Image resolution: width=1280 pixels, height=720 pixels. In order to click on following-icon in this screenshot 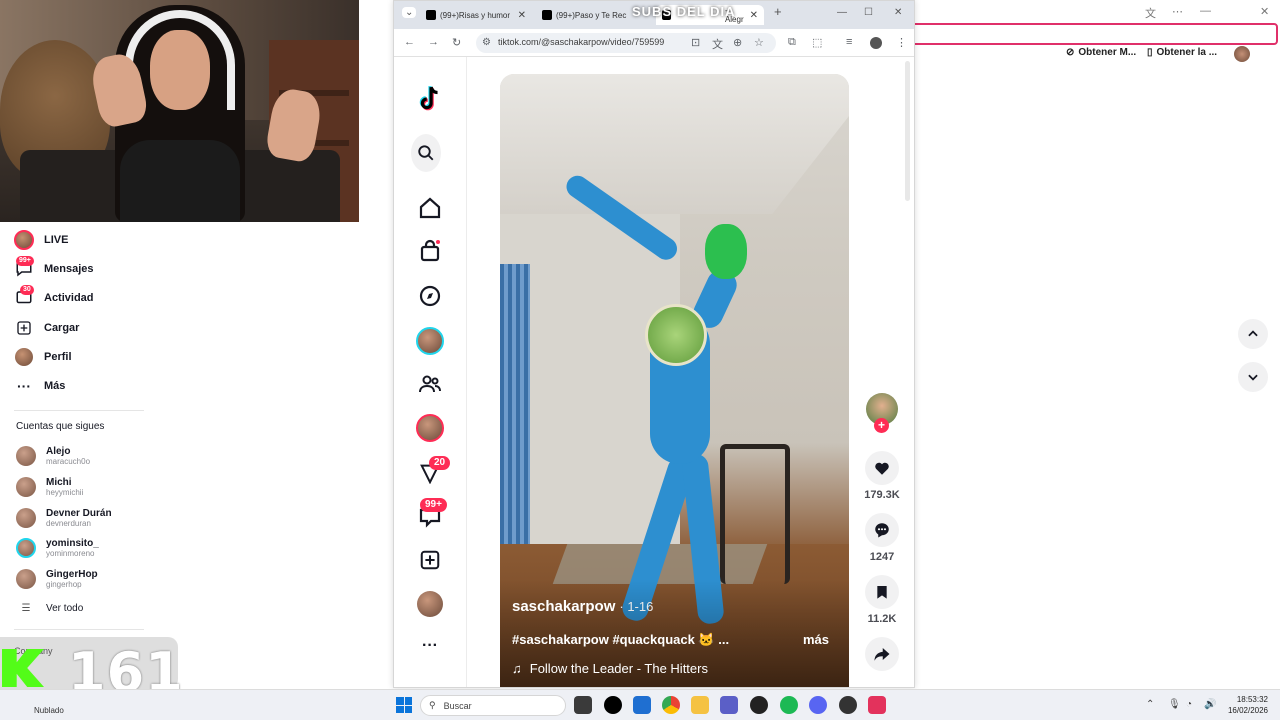, I will do `click(430, 384)`.